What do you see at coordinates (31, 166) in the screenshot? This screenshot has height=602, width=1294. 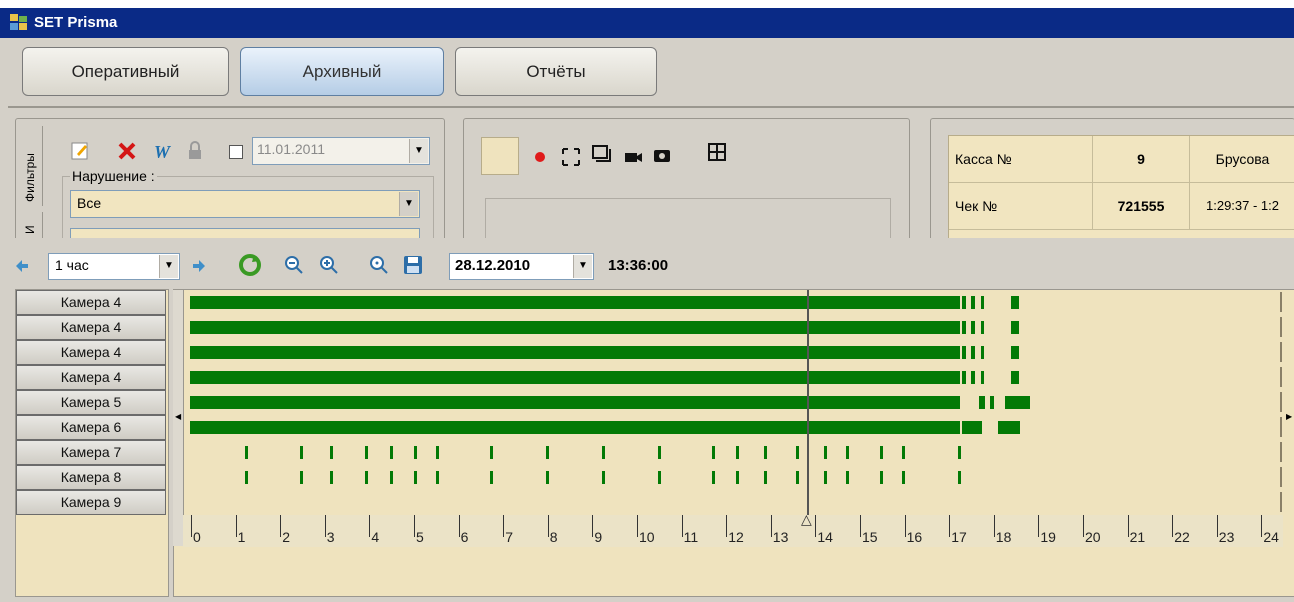 I see `tab-filters: Фильтры` at bounding box center [31, 166].